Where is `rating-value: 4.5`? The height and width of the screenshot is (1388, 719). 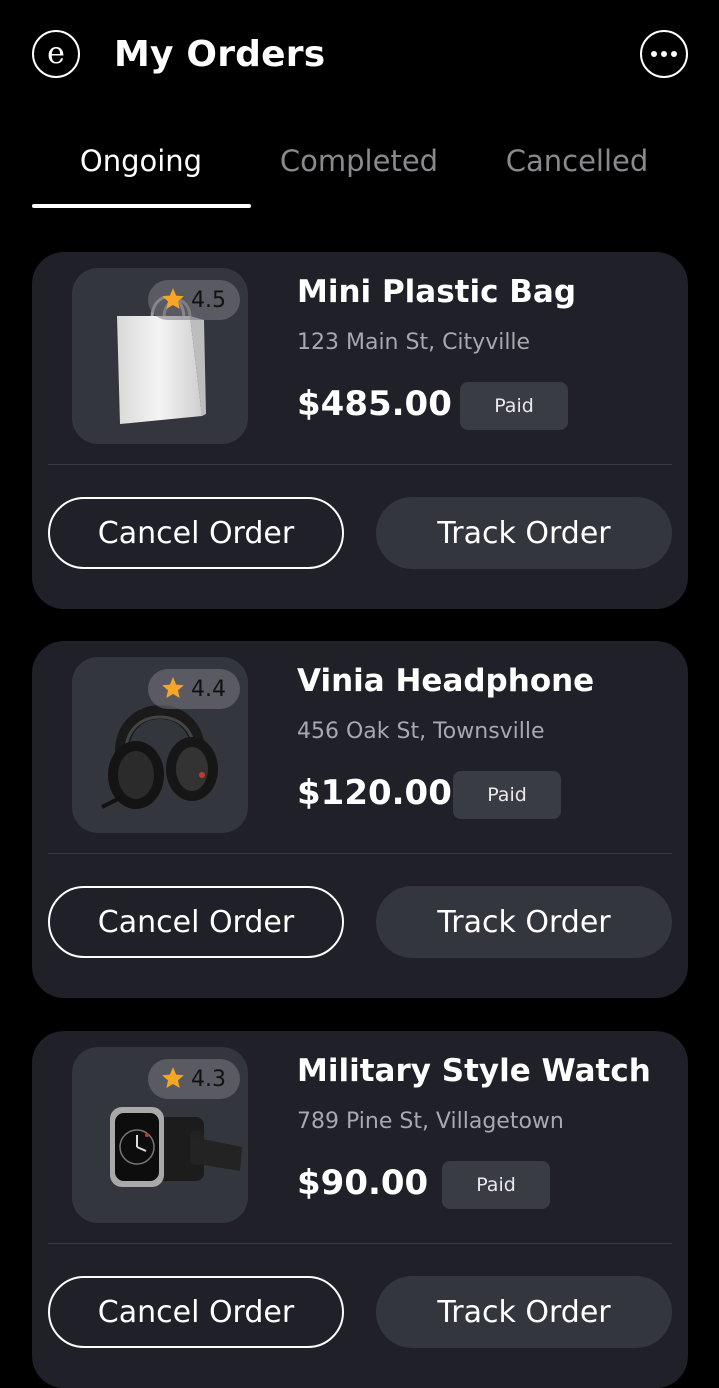
rating-value: 4.5 is located at coordinates (208, 300).